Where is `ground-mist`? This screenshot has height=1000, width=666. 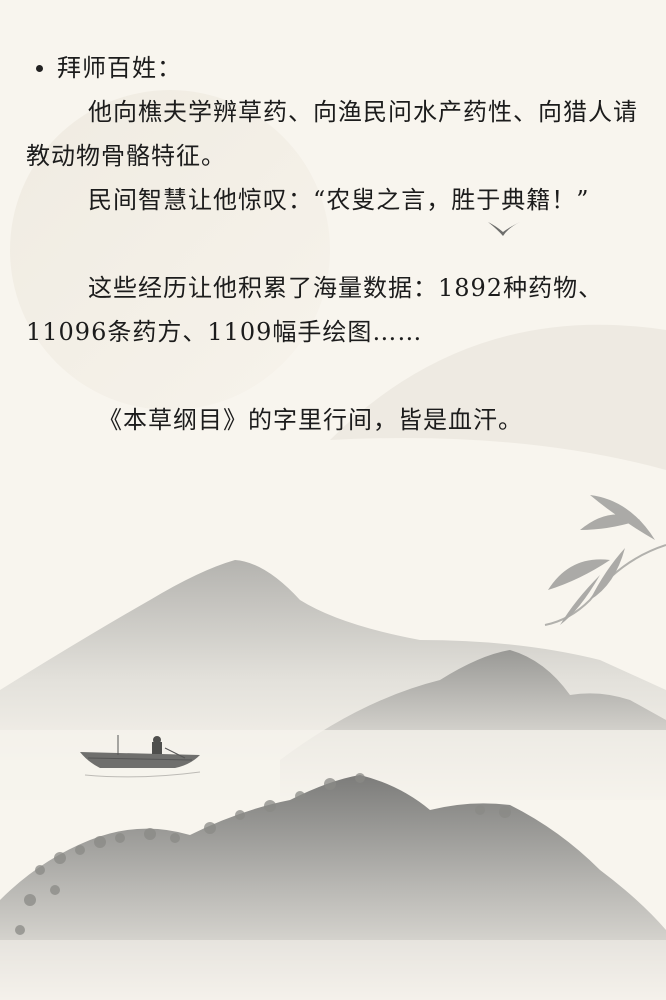
ground-mist is located at coordinates (333, 970).